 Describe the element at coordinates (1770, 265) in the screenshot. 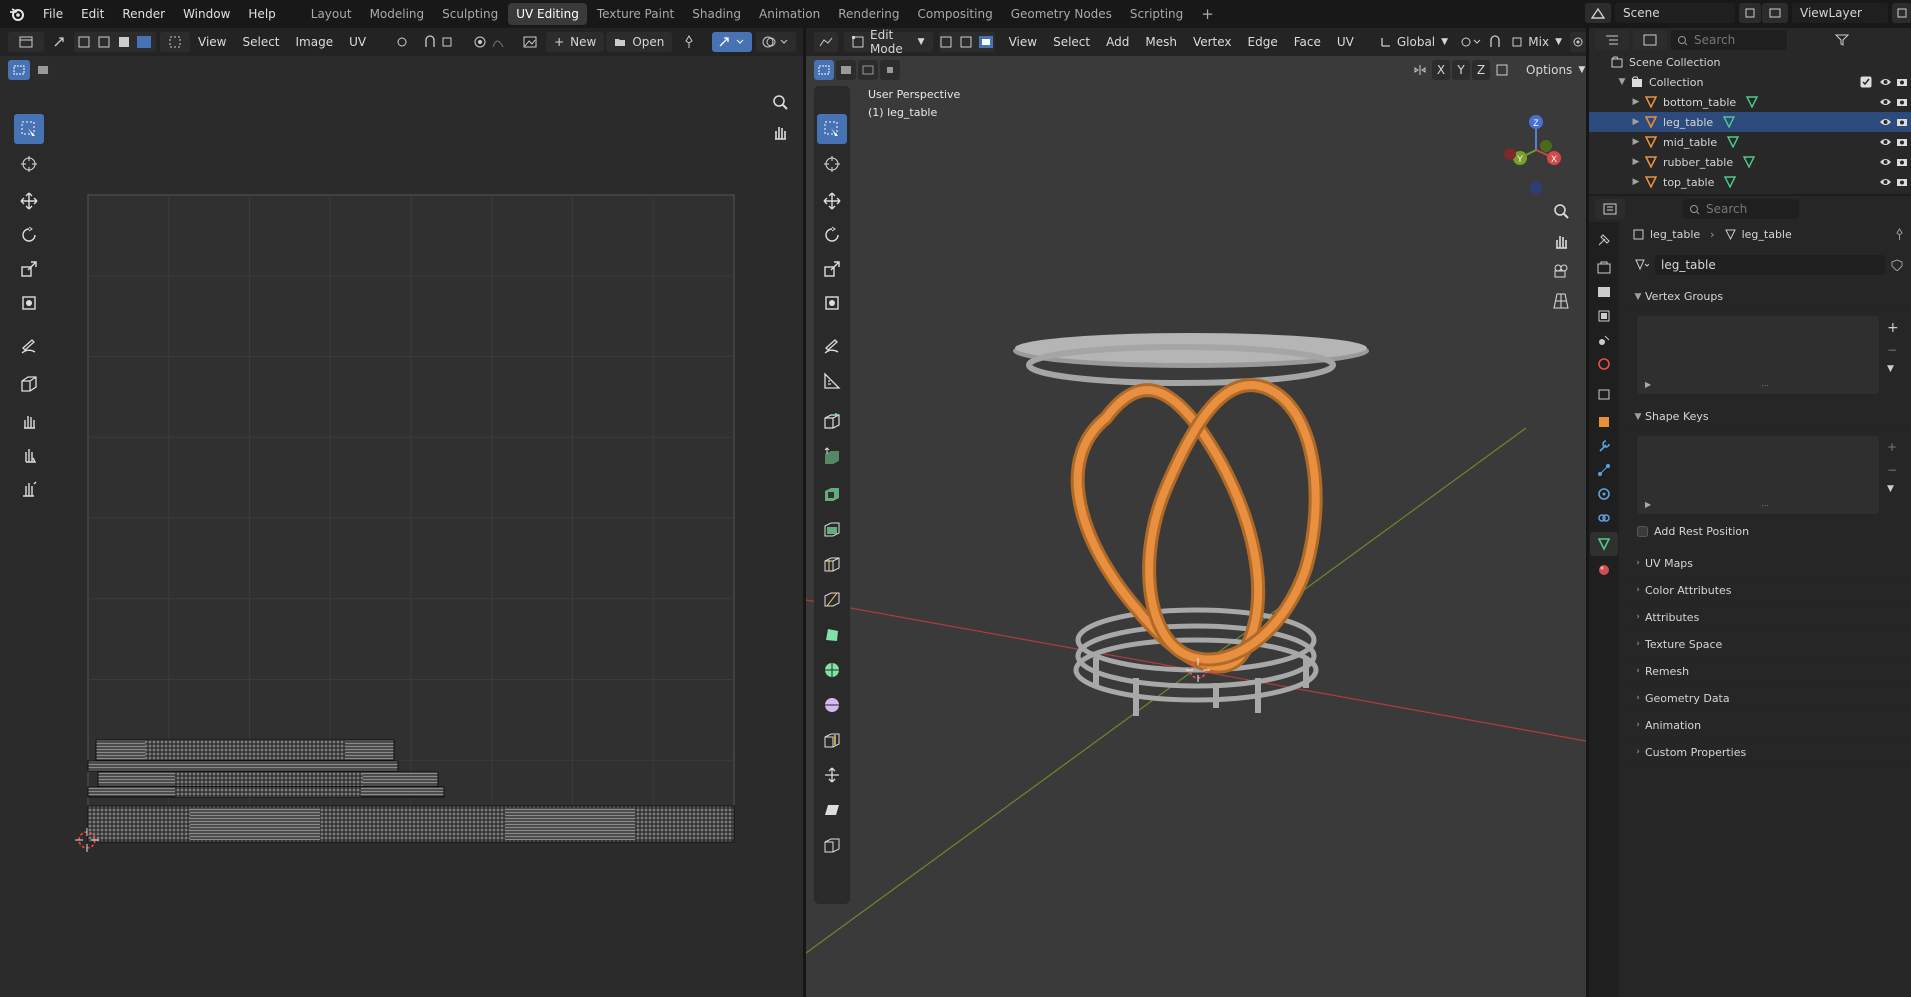

I see `mesh-name-field: leg_table` at that location.